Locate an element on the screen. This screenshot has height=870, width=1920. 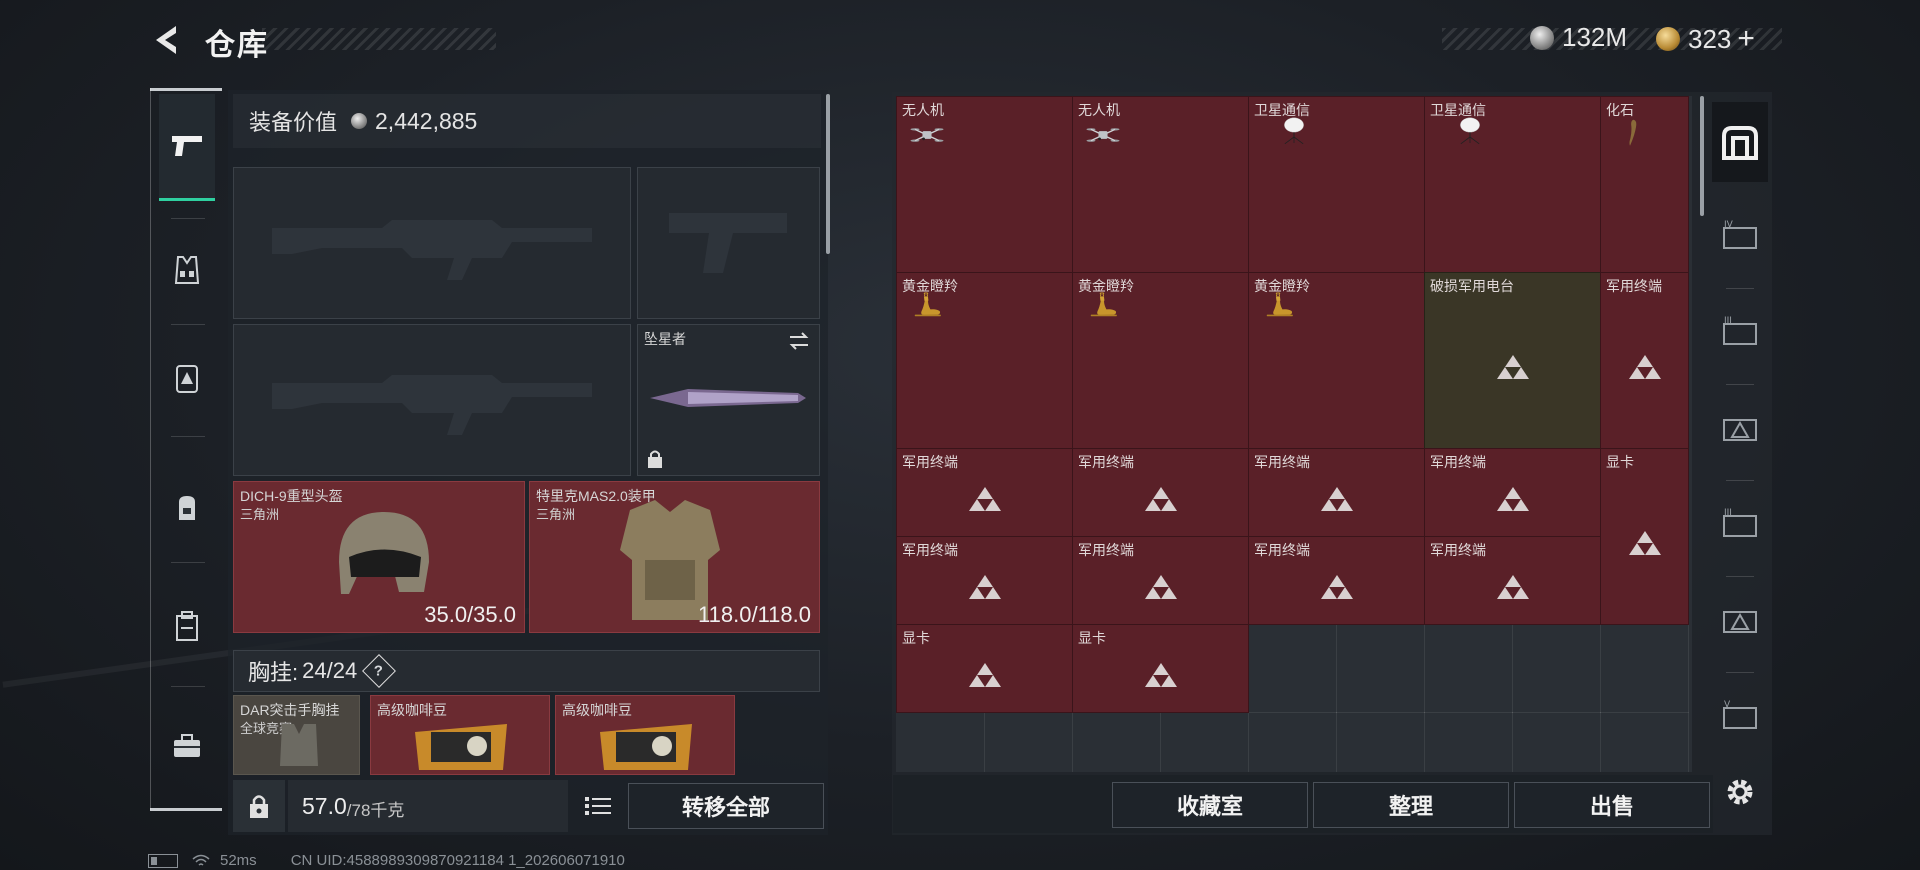
list-view-button is located at coordinates (598, 806).